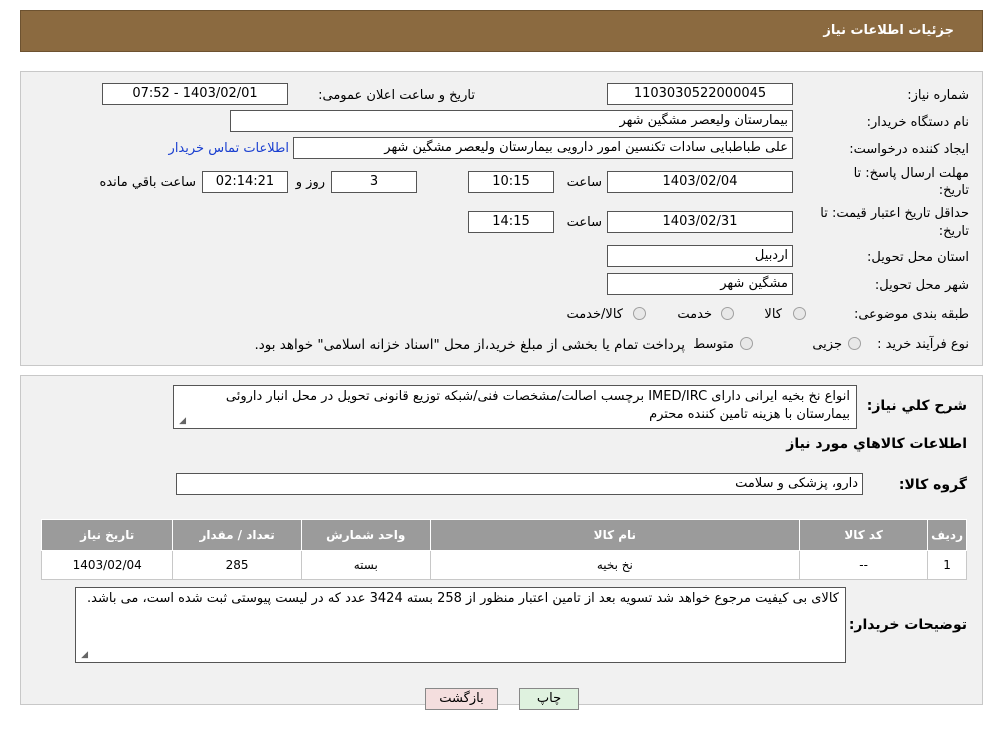  What do you see at coordinates (365, 535) in the screenshot?
I see `col-unit: واحد شمارش` at bounding box center [365, 535].